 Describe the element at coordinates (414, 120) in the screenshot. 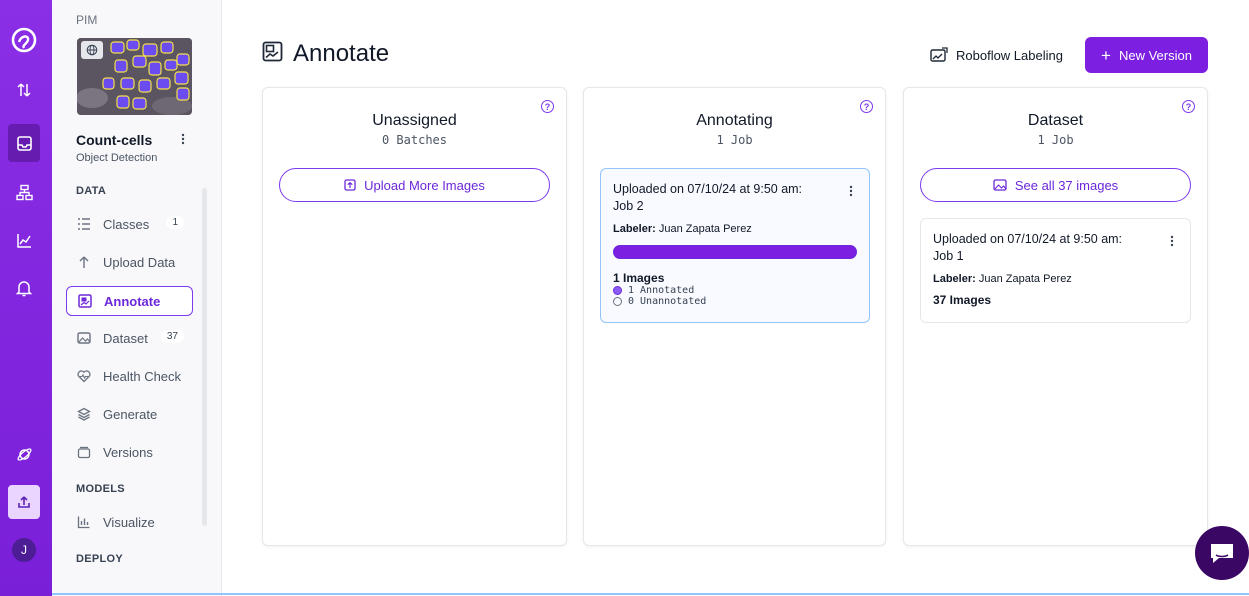

I see `column-title: Unassigned` at that location.